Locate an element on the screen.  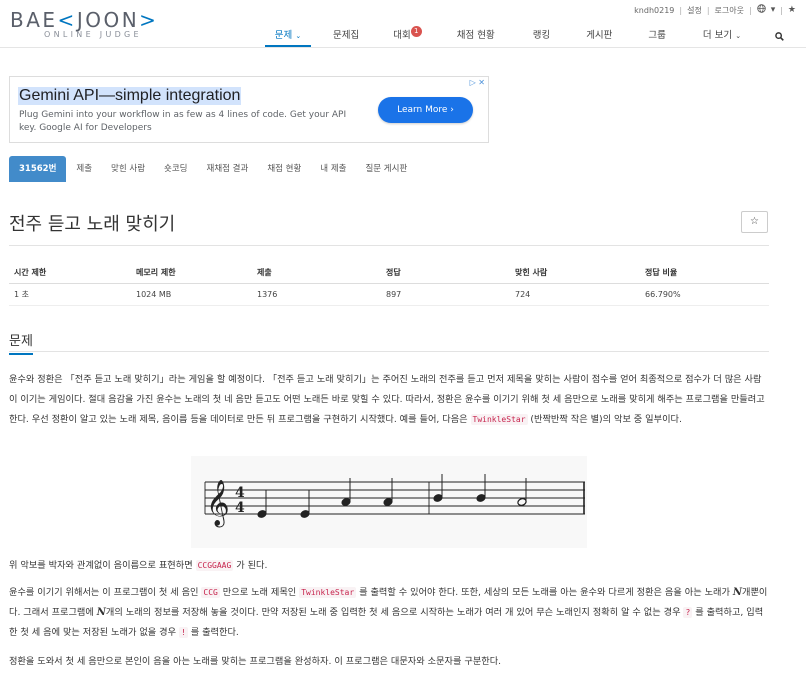
logout-link: 로그아웃 is located at coordinates (729, 10).